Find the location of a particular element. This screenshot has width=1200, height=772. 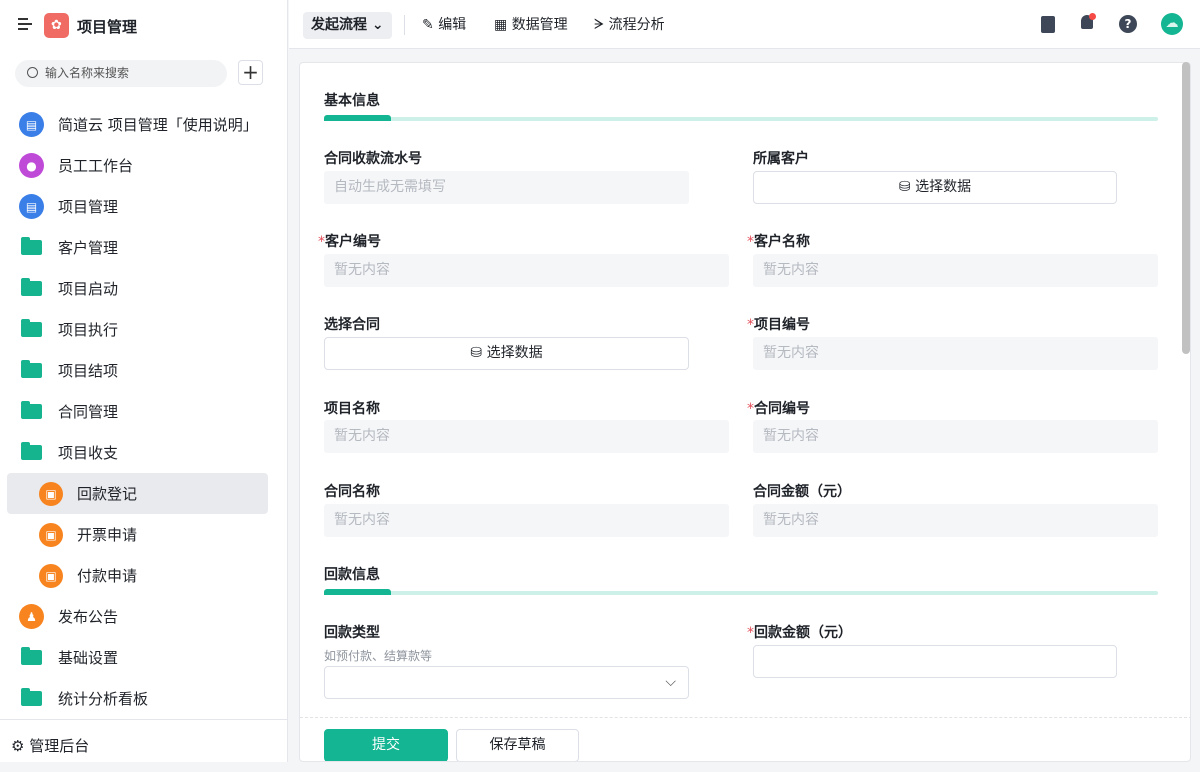

sidebar-item: ▣ 付款申请 is located at coordinates (144, 575).